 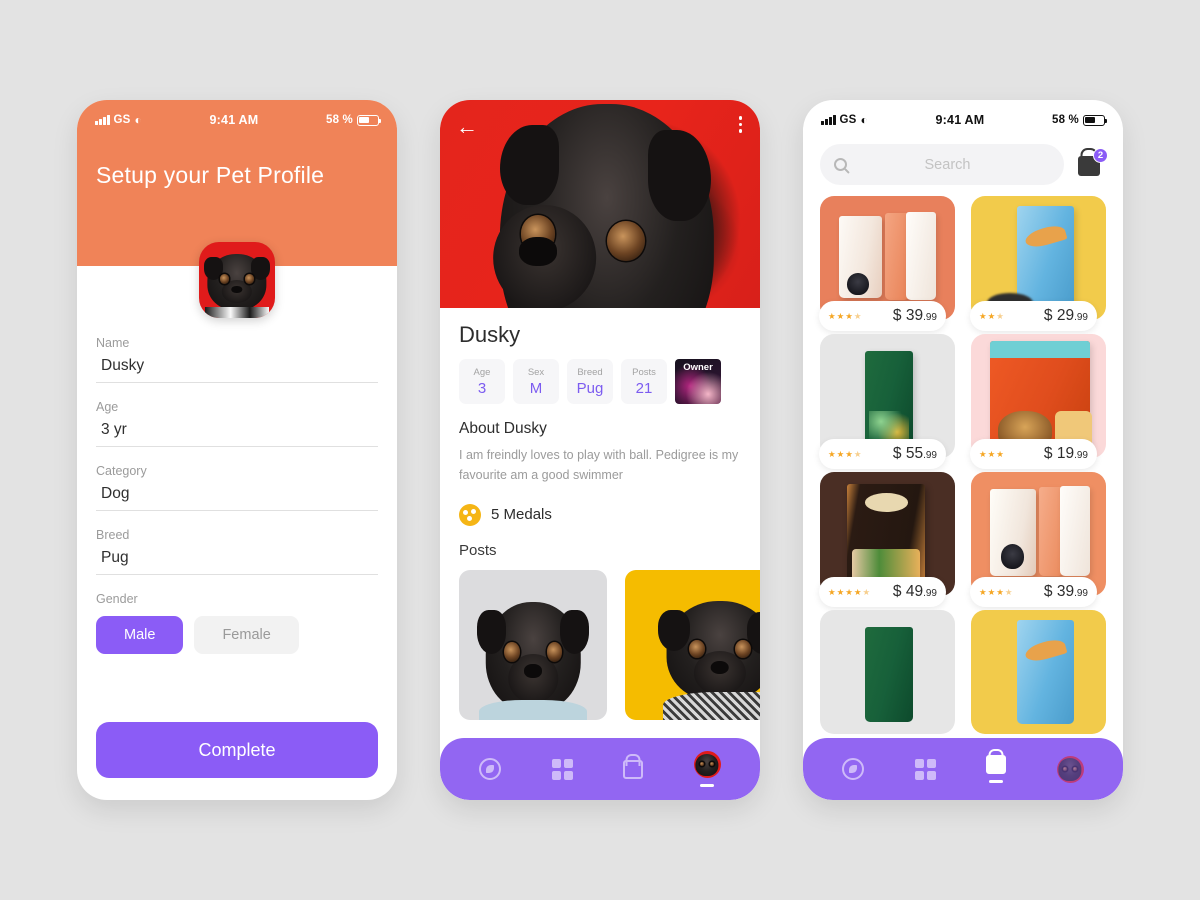 I want to click on signal-icon, so click(x=102, y=120).